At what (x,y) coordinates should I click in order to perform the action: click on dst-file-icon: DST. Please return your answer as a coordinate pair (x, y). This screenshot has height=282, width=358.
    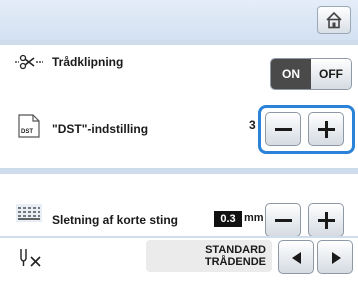
    Looking at the image, I should click on (29, 128).